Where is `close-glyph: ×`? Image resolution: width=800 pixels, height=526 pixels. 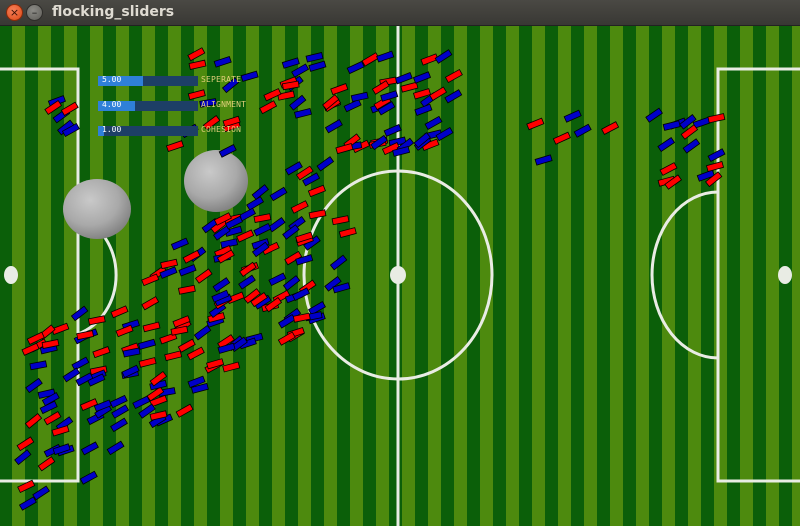
close-glyph: × is located at coordinates (14, 12).